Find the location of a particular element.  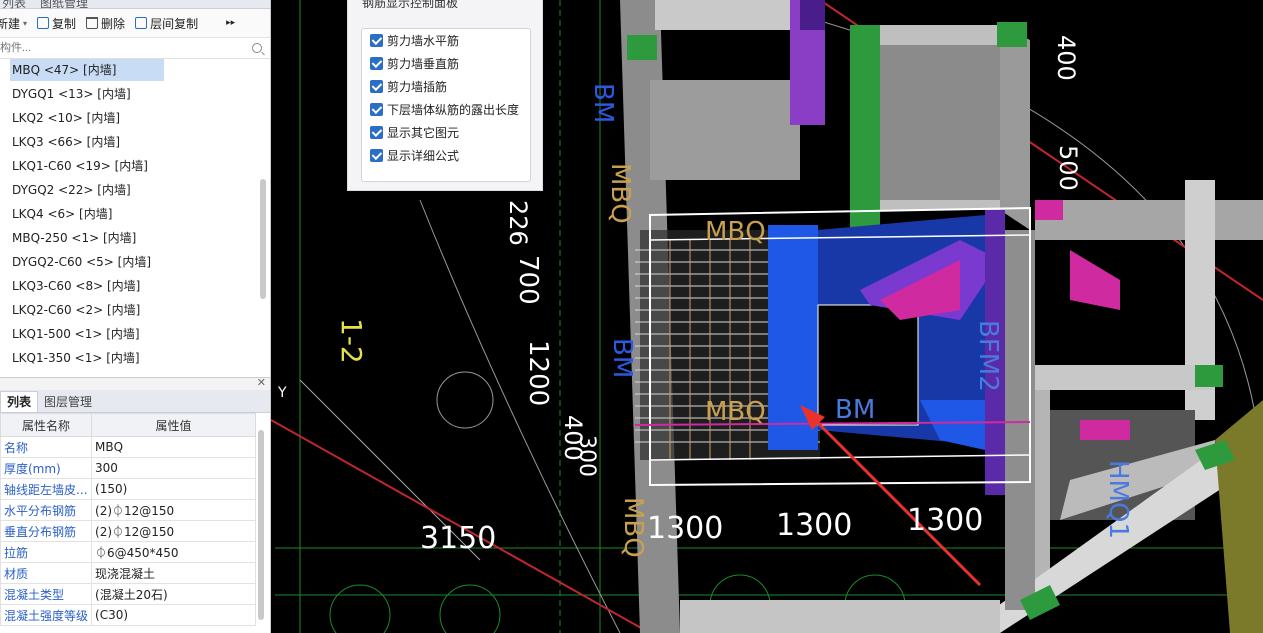

table-row: 垂直分布钢筋 (2)⏀12@150 is located at coordinates (128, 531).